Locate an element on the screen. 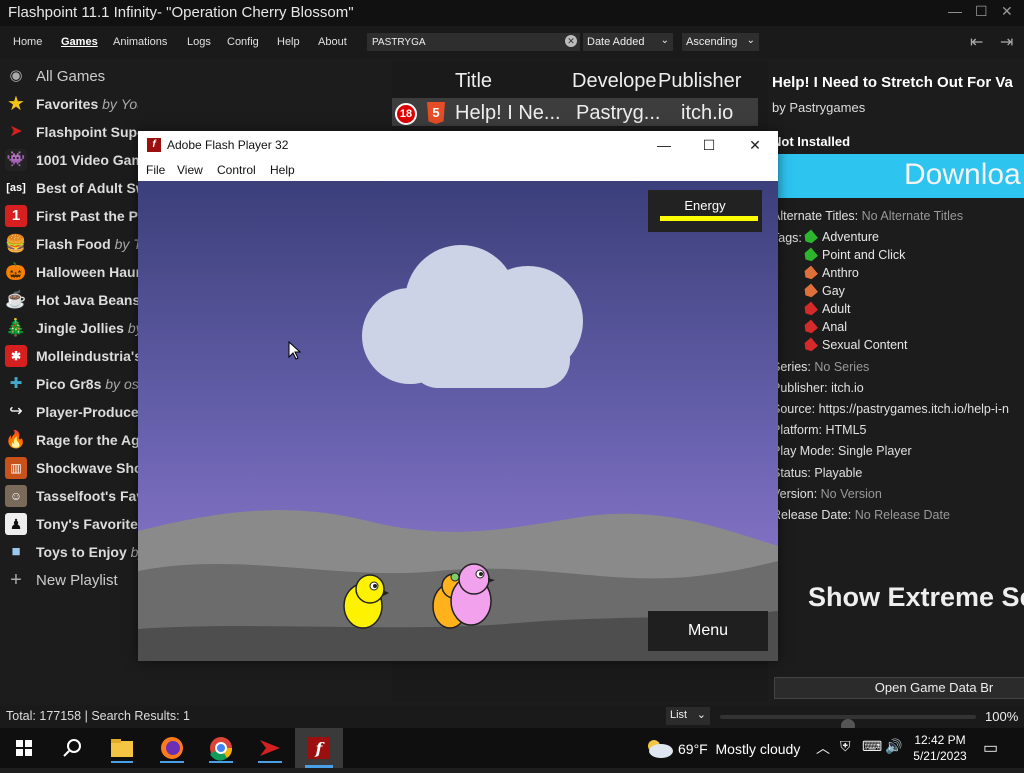 The image size is (1024, 773). flashpoint-taskbar-button is located at coordinates (270, 748).